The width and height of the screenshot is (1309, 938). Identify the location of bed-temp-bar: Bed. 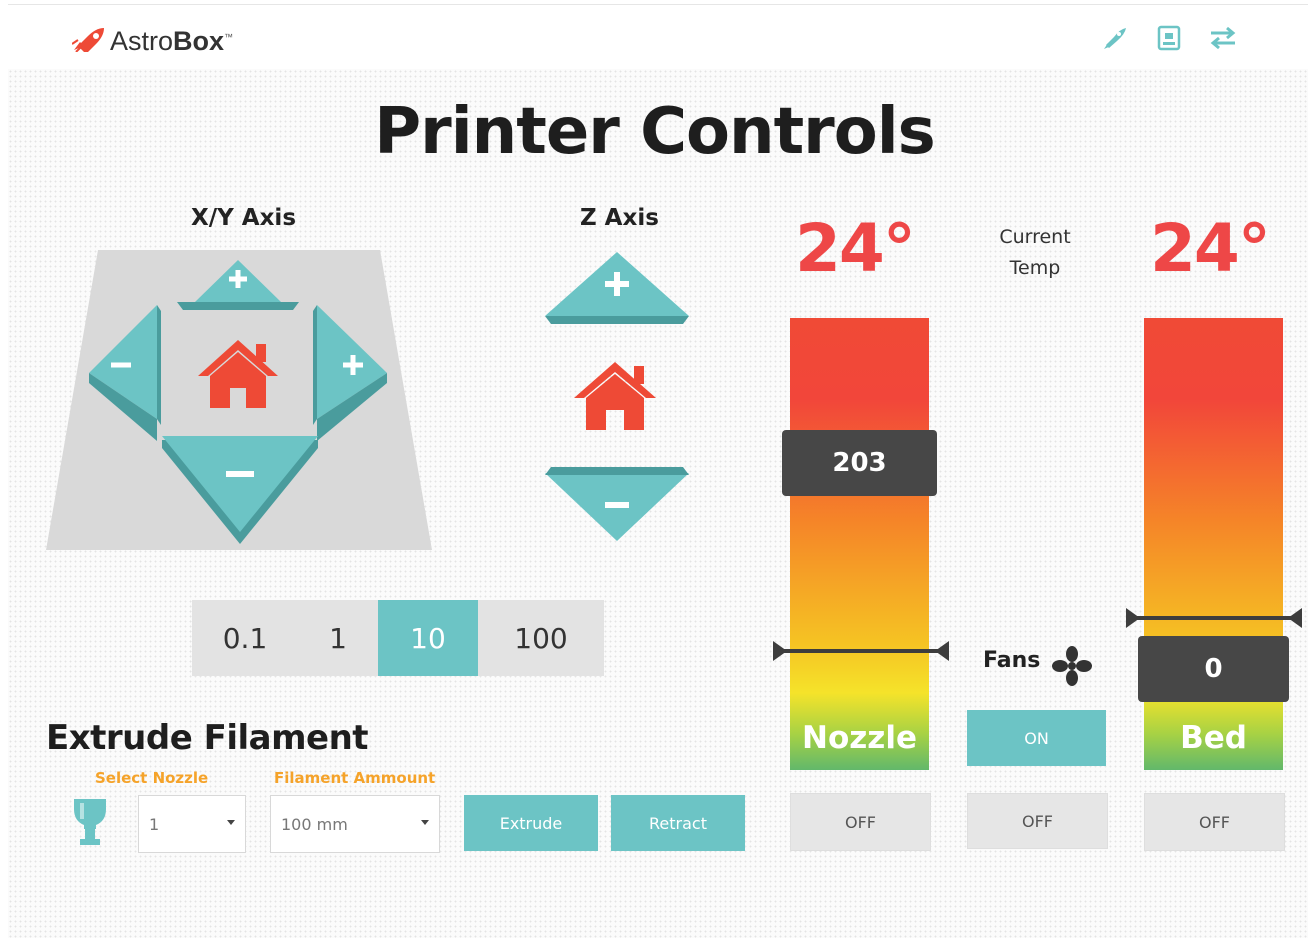
(1213, 544).